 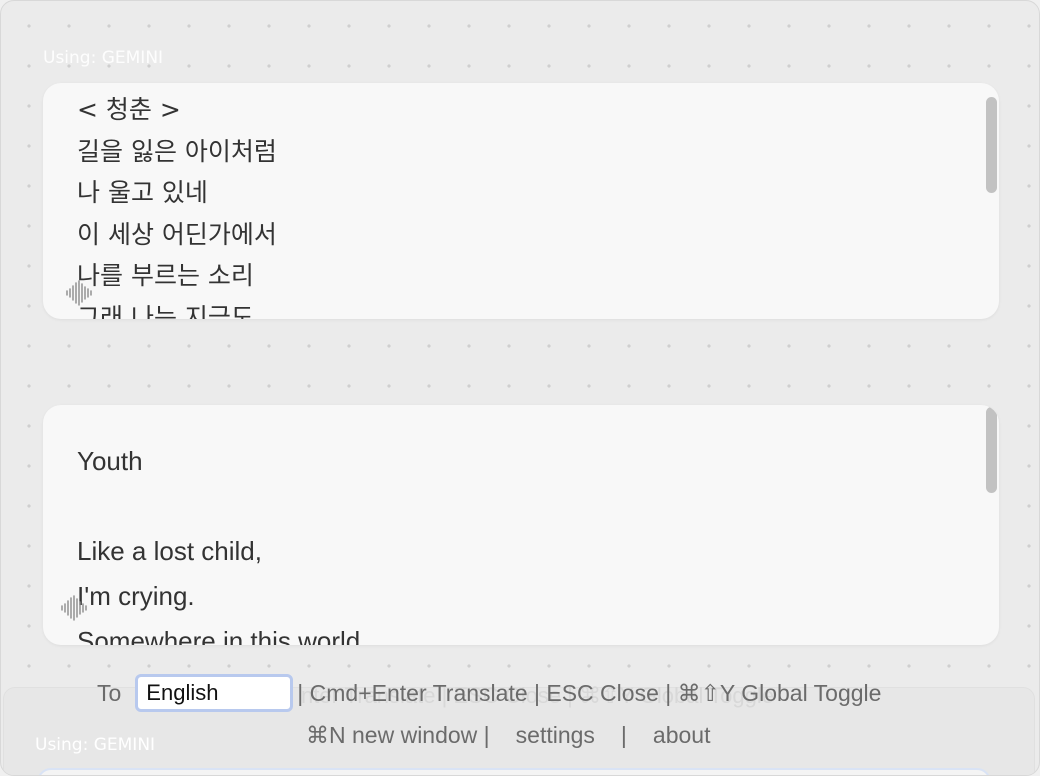 I want to click on links-row: ⌘N new window | settings | about, so click(x=508, y=735).